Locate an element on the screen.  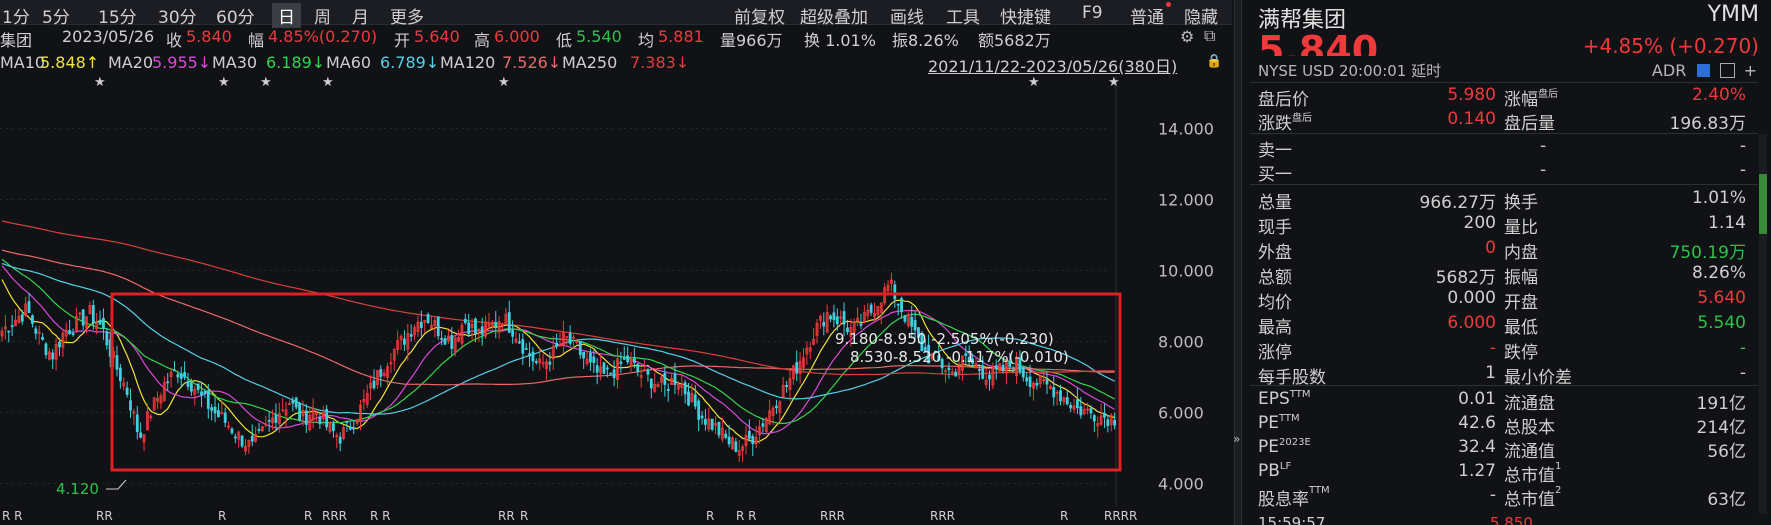
row-label: PE is located at coordinates (1268, 423).